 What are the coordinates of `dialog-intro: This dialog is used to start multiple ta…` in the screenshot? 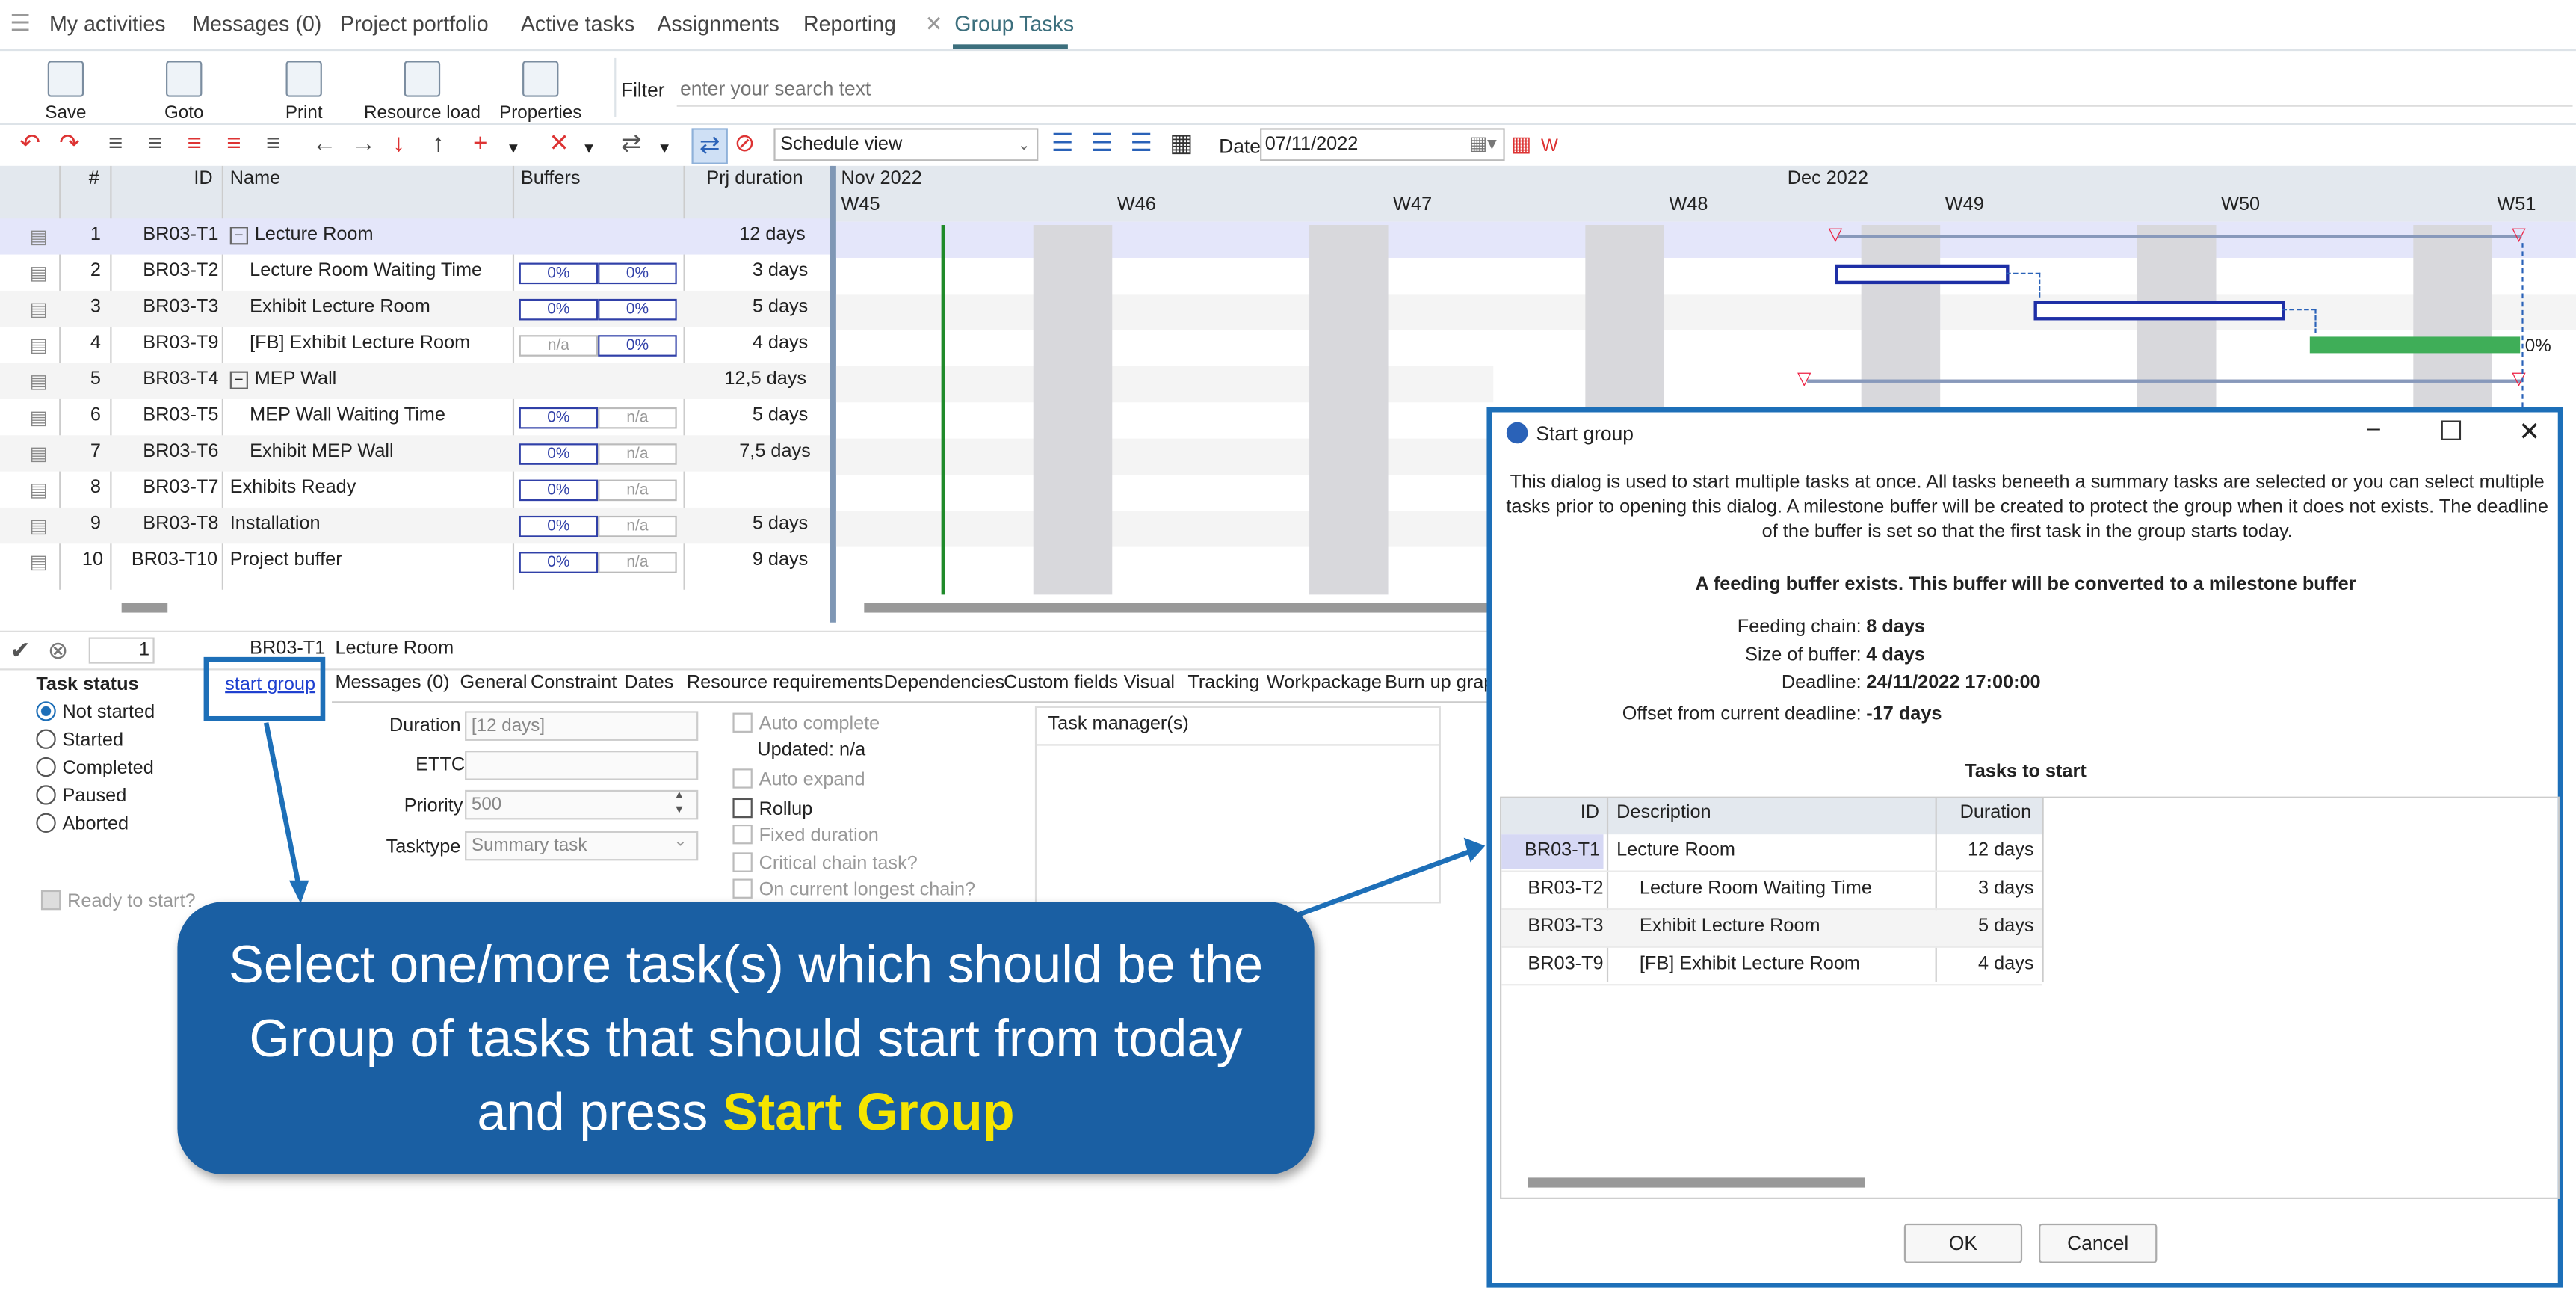 It's located at (2027, 507).